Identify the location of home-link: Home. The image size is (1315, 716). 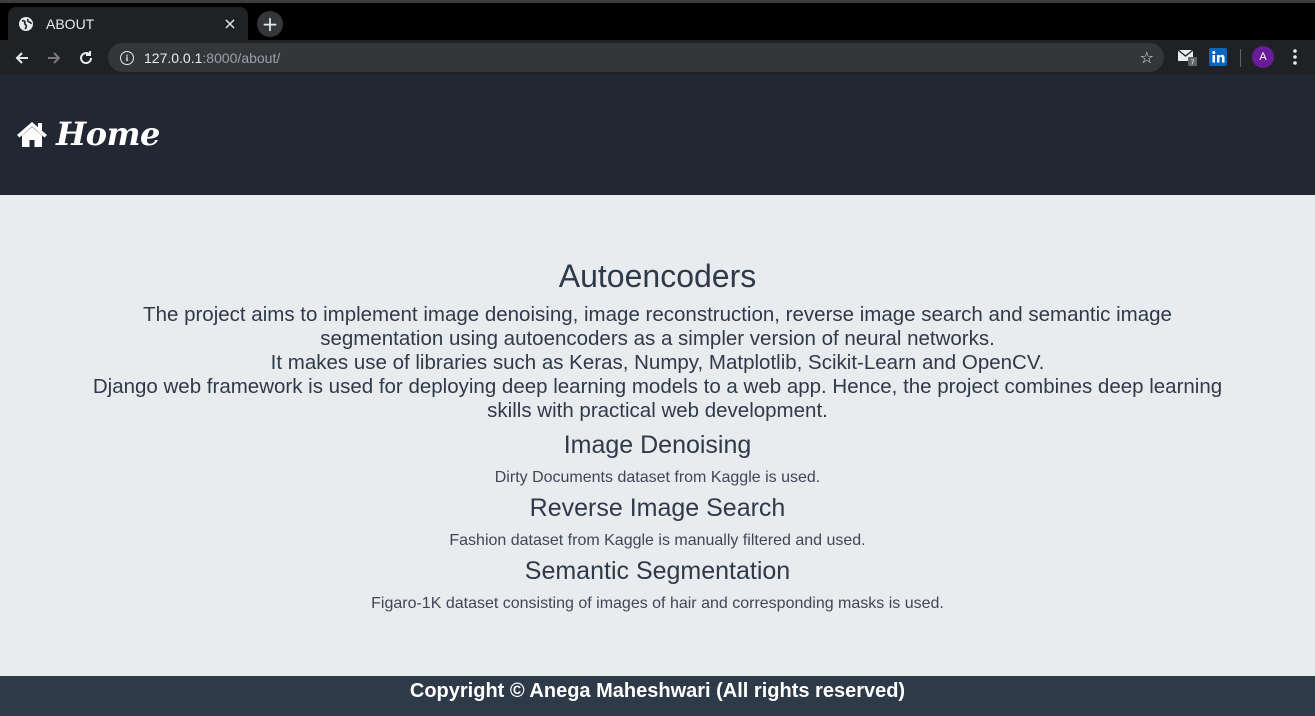
(88, 134).